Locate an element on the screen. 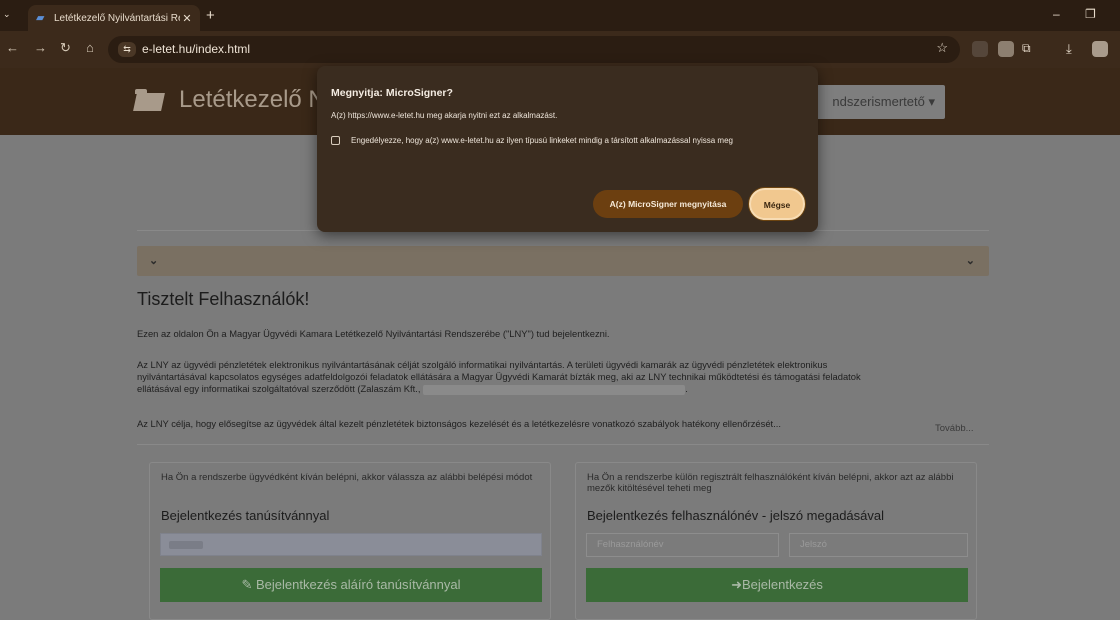 The width and height of the screenshot is (1120, 620). tab-close-icon: ✕ is located at coordinates (187, 18).